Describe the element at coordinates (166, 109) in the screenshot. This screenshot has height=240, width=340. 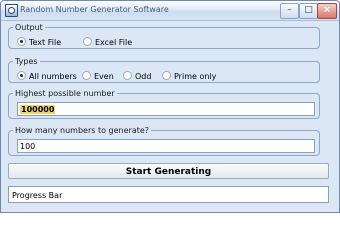
I see `highest-number-input: 100000` at that location.